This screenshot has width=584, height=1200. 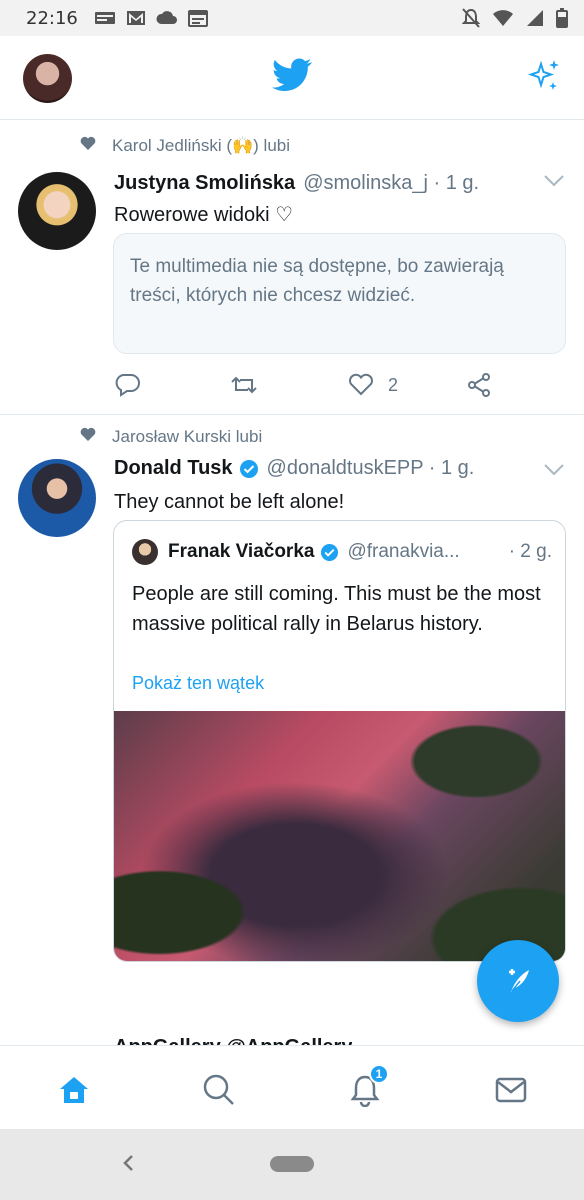 What do you see at coordinates (314, 385) in the screenshot?
I see `tweet-actions: 2` at bounding box center [314, 385].